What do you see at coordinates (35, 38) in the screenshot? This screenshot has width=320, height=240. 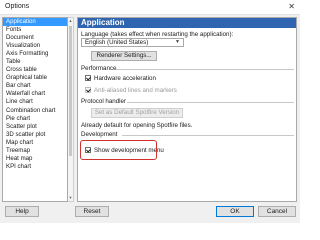 I see `sidebar-item-document: Document` at bounding box center [35, 38].